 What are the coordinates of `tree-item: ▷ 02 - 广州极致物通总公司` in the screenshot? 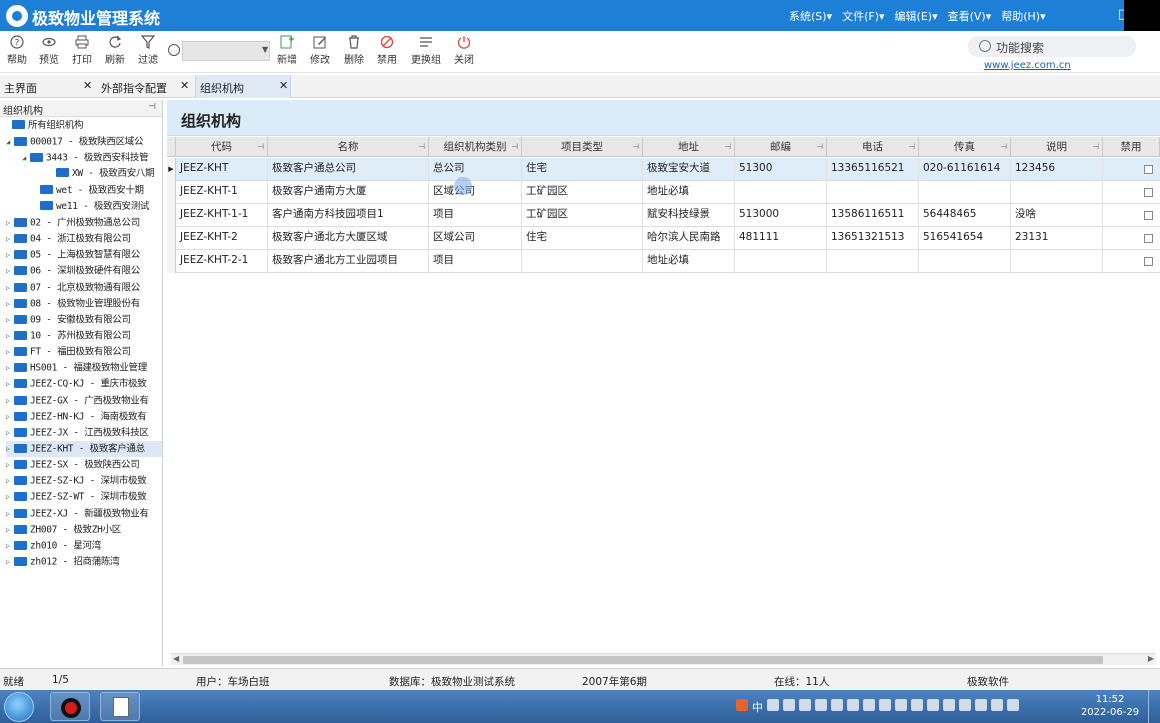 It's located at (84, 223).